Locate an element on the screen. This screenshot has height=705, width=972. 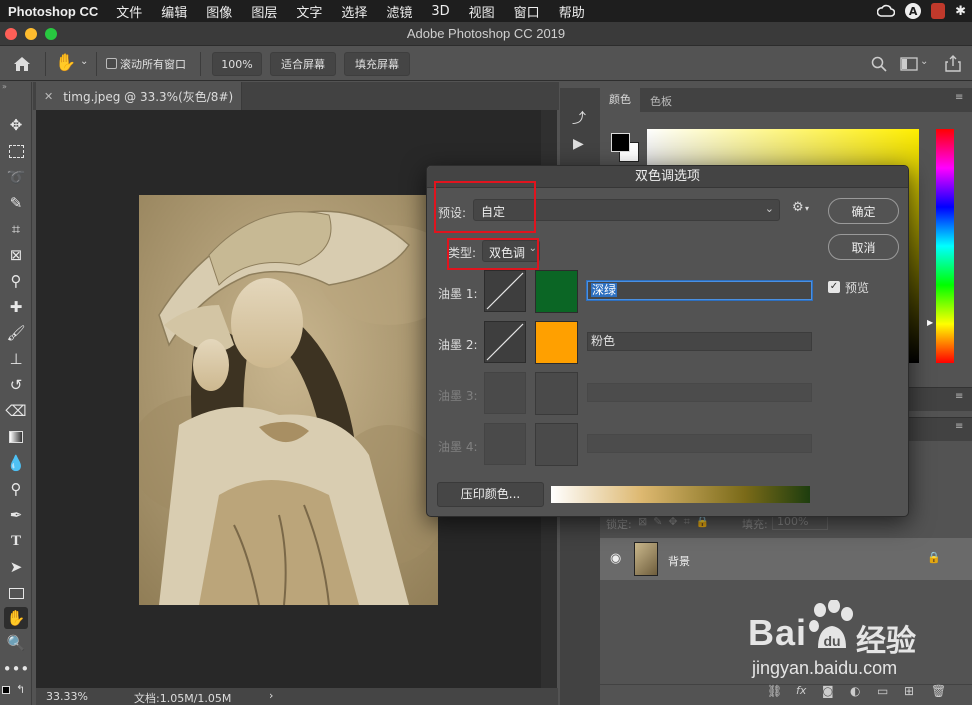
default-colors-icon is located at coordinates (6, 690).